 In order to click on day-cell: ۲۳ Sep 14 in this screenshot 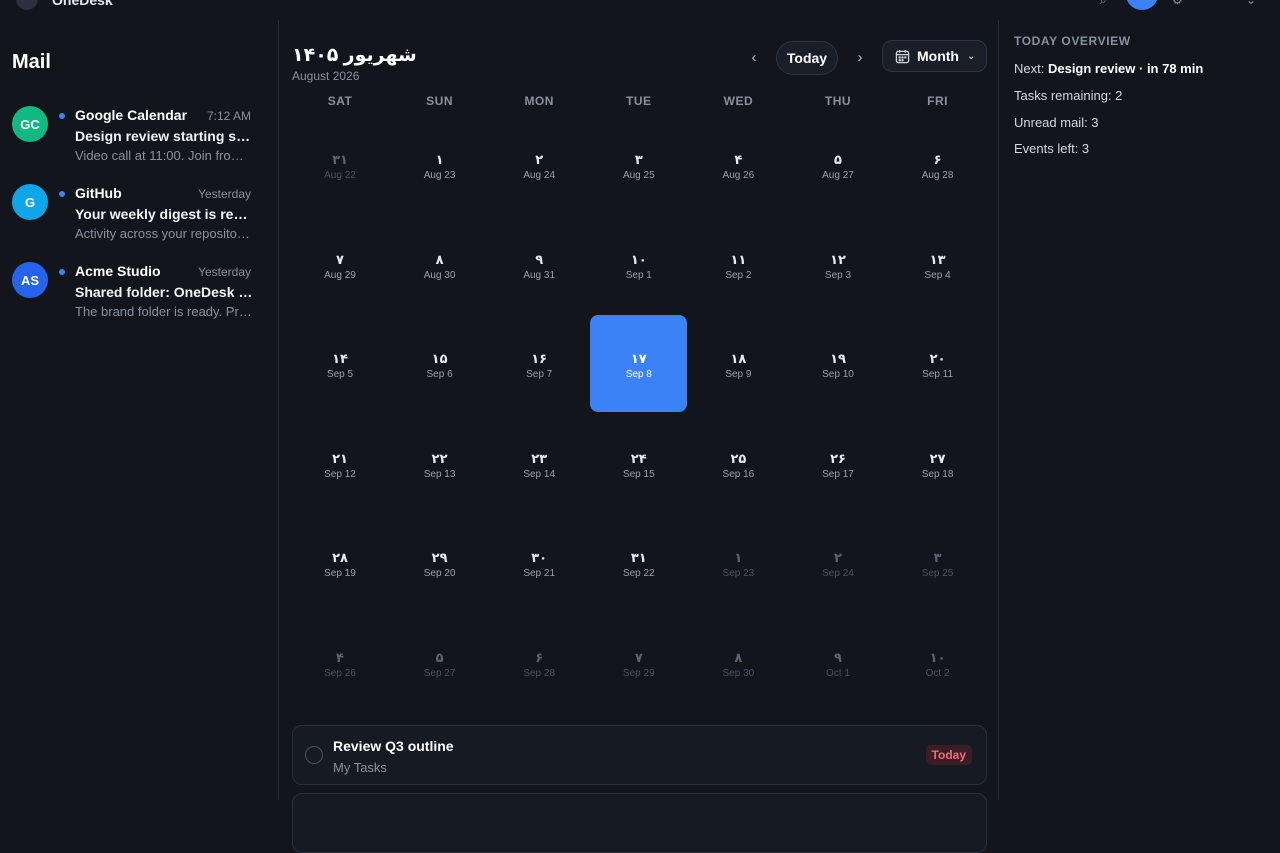, I will do `click(539, 463)`.